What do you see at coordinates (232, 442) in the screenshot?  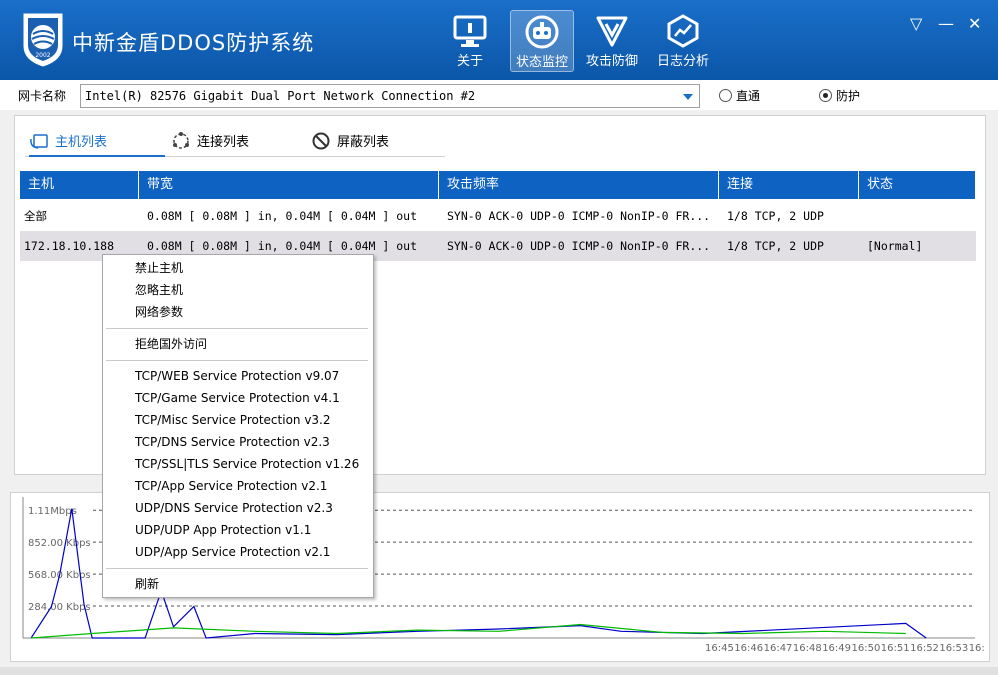 I see `menu-item-tcp-dns-protection: TCP/DNS Service Protection v2.3` at bounding box center [232, 442].